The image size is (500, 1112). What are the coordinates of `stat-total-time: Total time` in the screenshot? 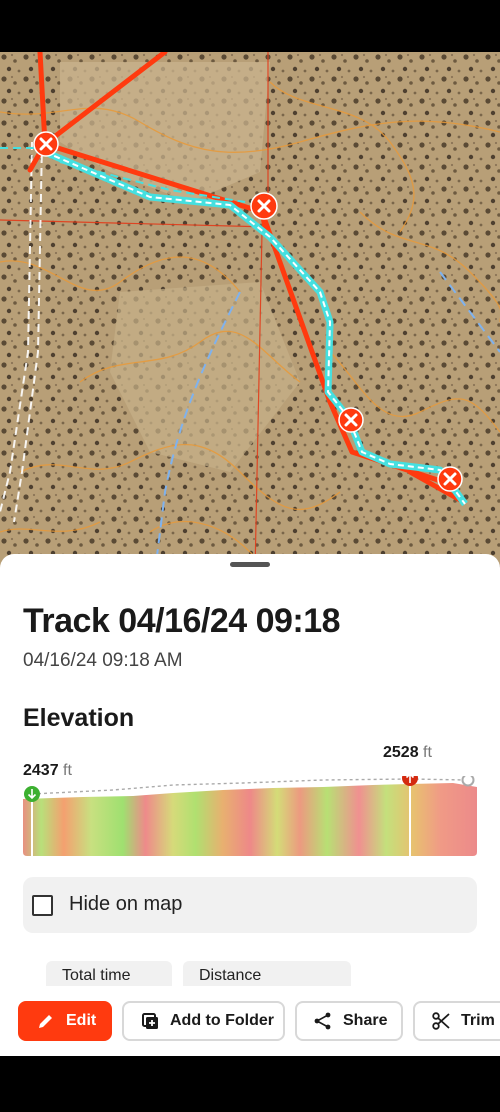 It's located at (109, 974).